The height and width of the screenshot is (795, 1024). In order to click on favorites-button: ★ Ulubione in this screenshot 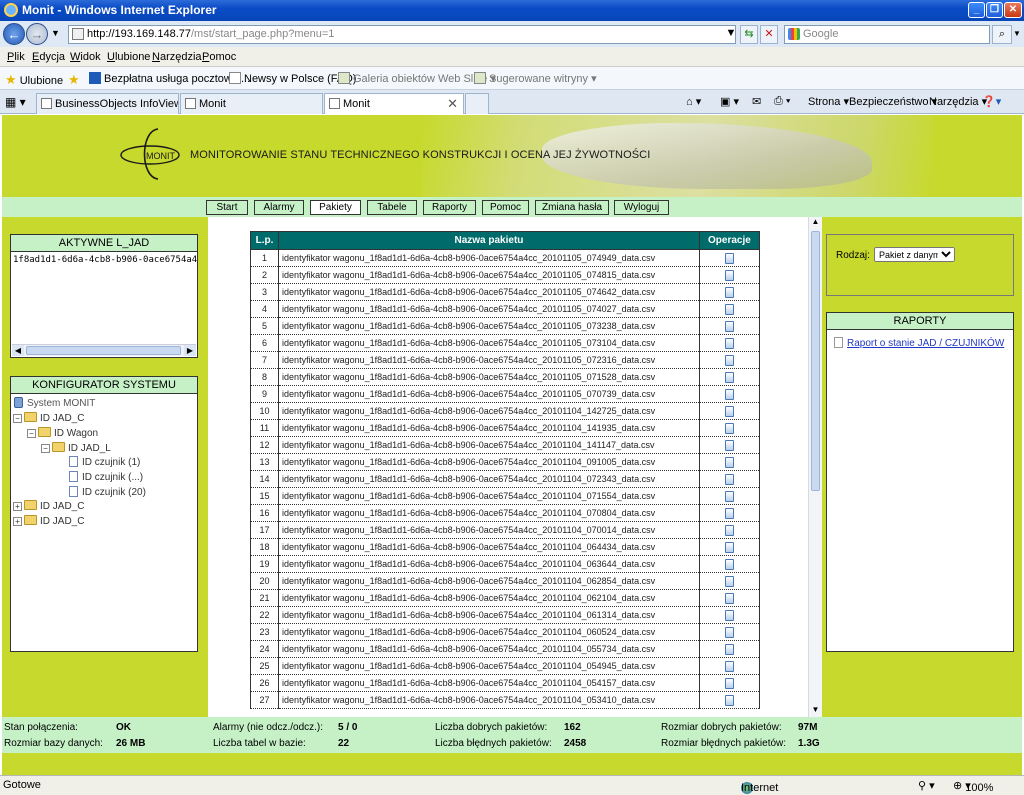, I will do `click(34, 80)`.